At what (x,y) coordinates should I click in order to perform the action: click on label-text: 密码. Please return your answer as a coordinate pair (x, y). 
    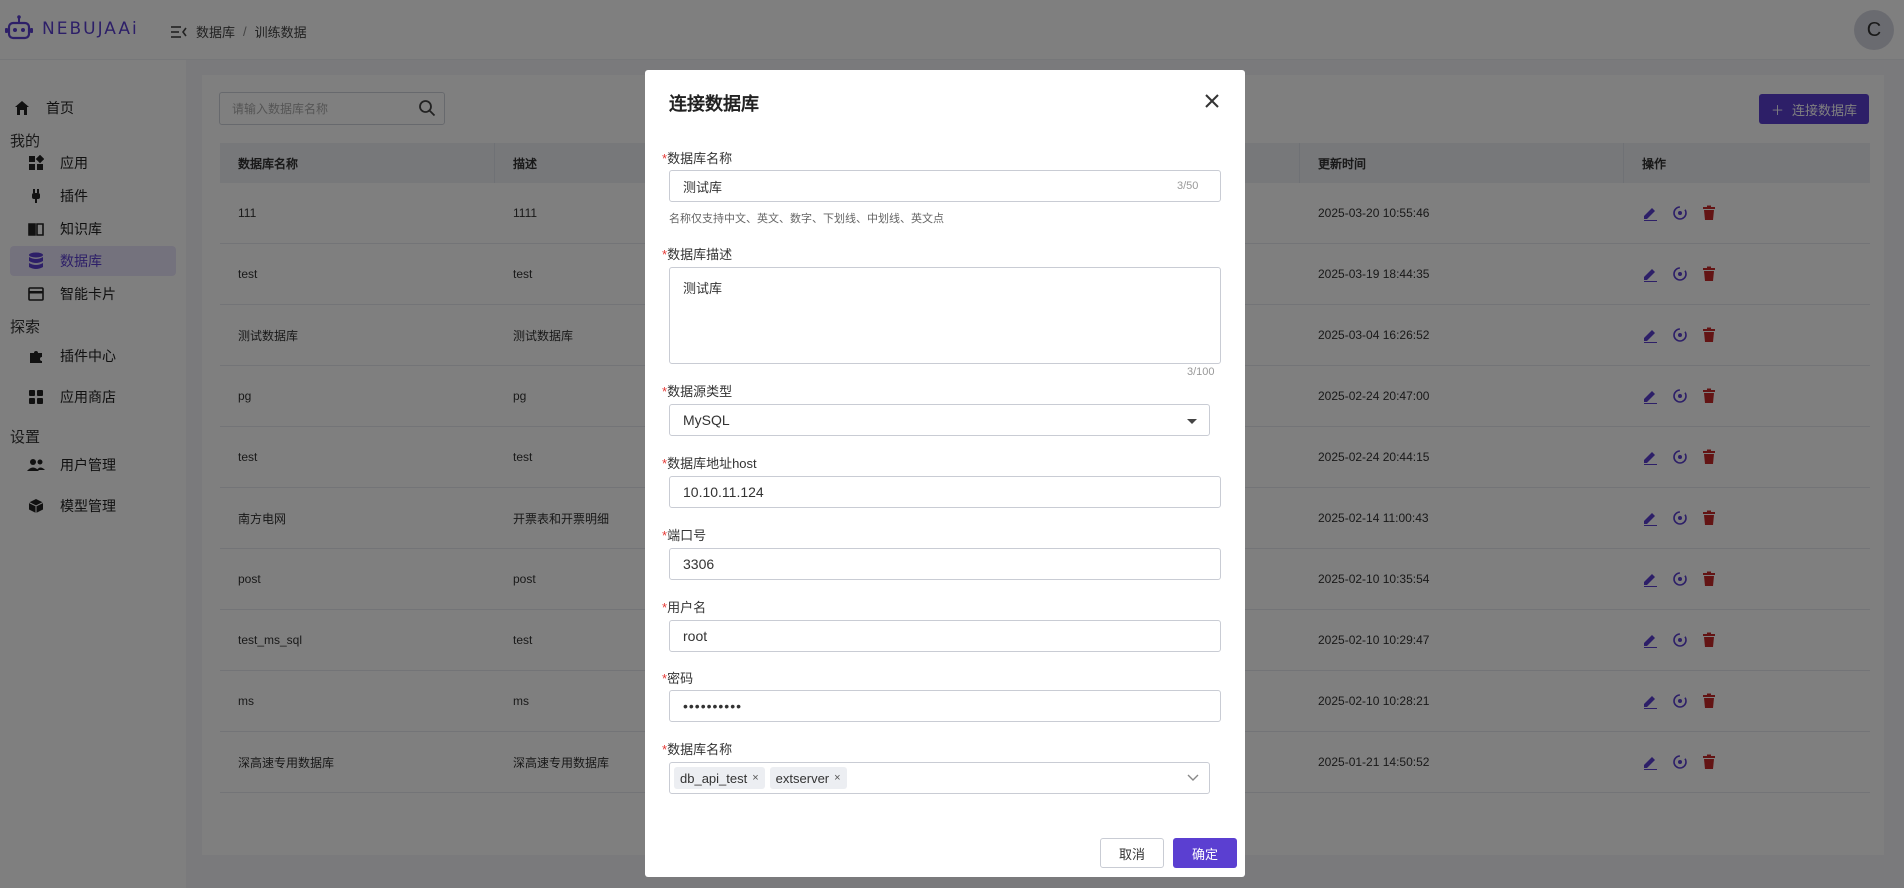
    Looking at the image, I should click on (680, 678).